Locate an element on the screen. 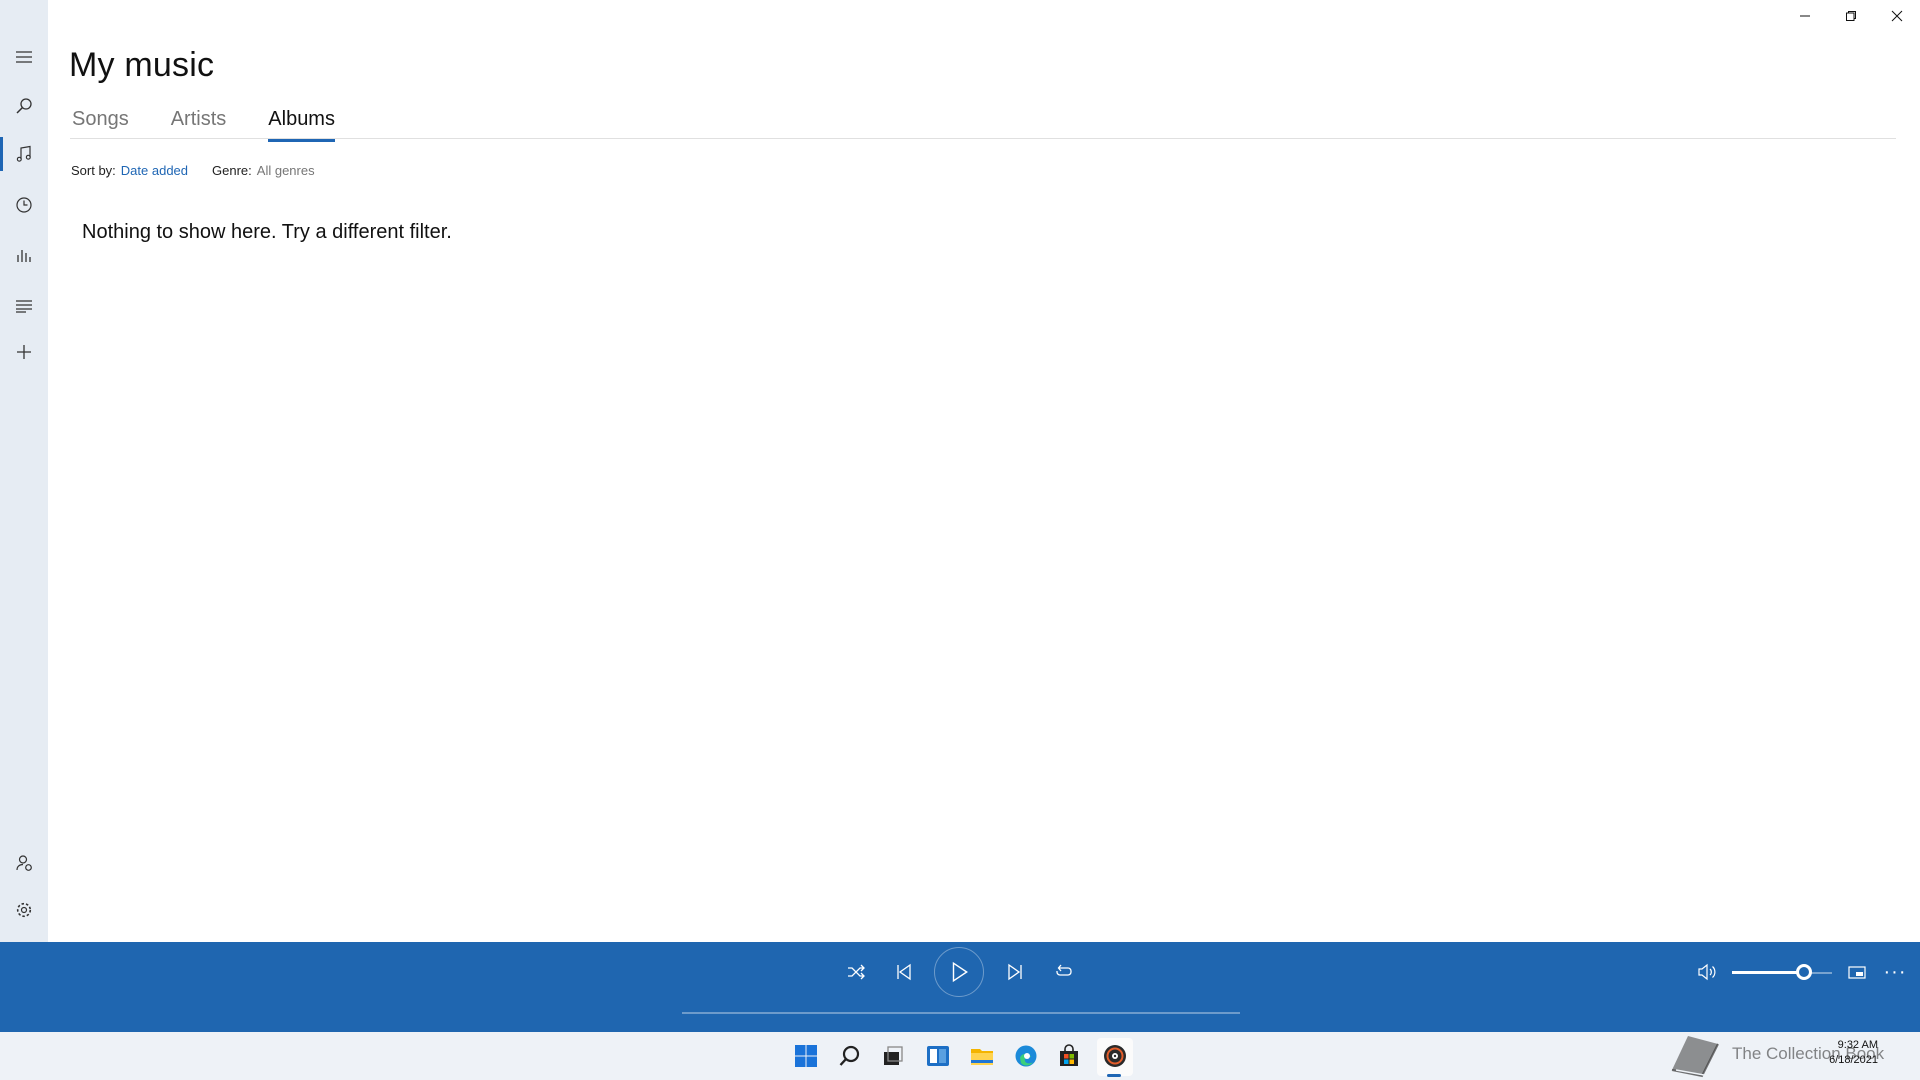 Image resolution: width=1920 pixels, height=1080 pixels. nav-rail is located at coordinates (24, 471).